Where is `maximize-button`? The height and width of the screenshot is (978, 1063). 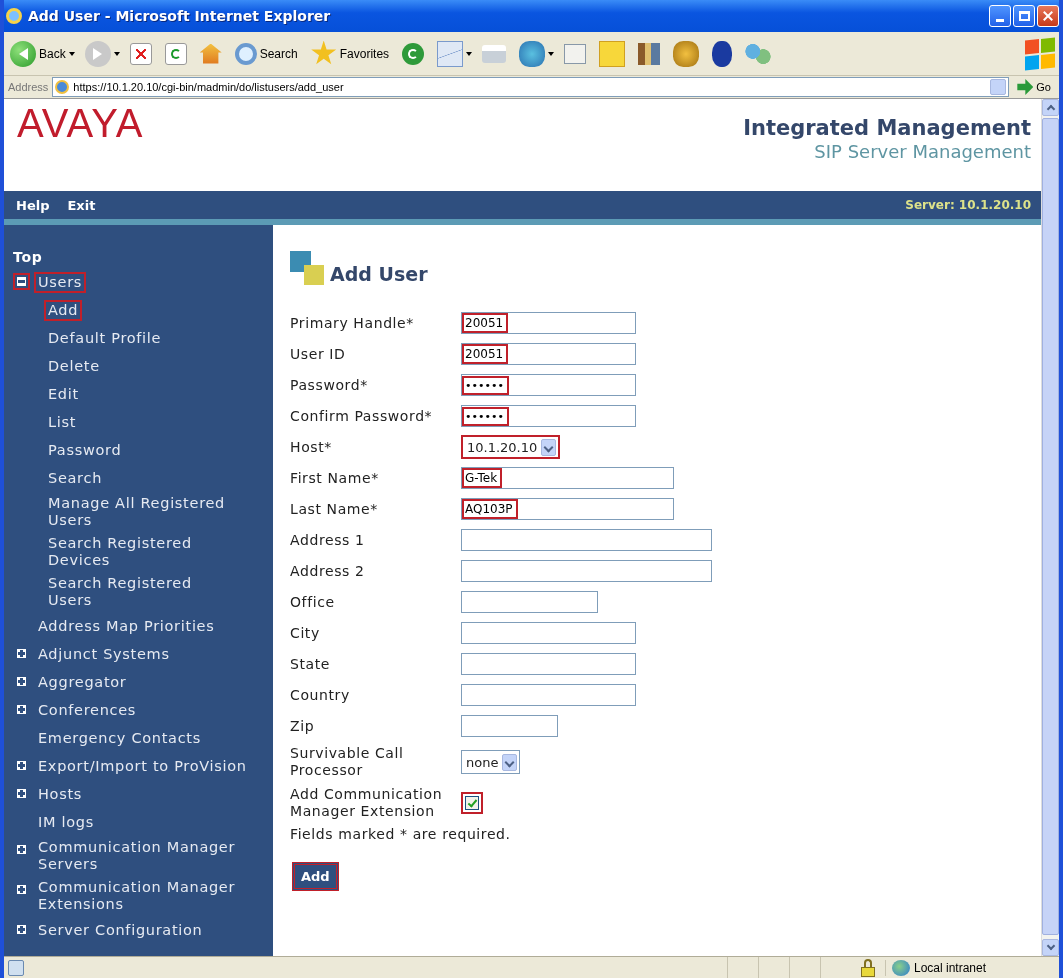 maximize-button is located at coordinates (1024, 16).